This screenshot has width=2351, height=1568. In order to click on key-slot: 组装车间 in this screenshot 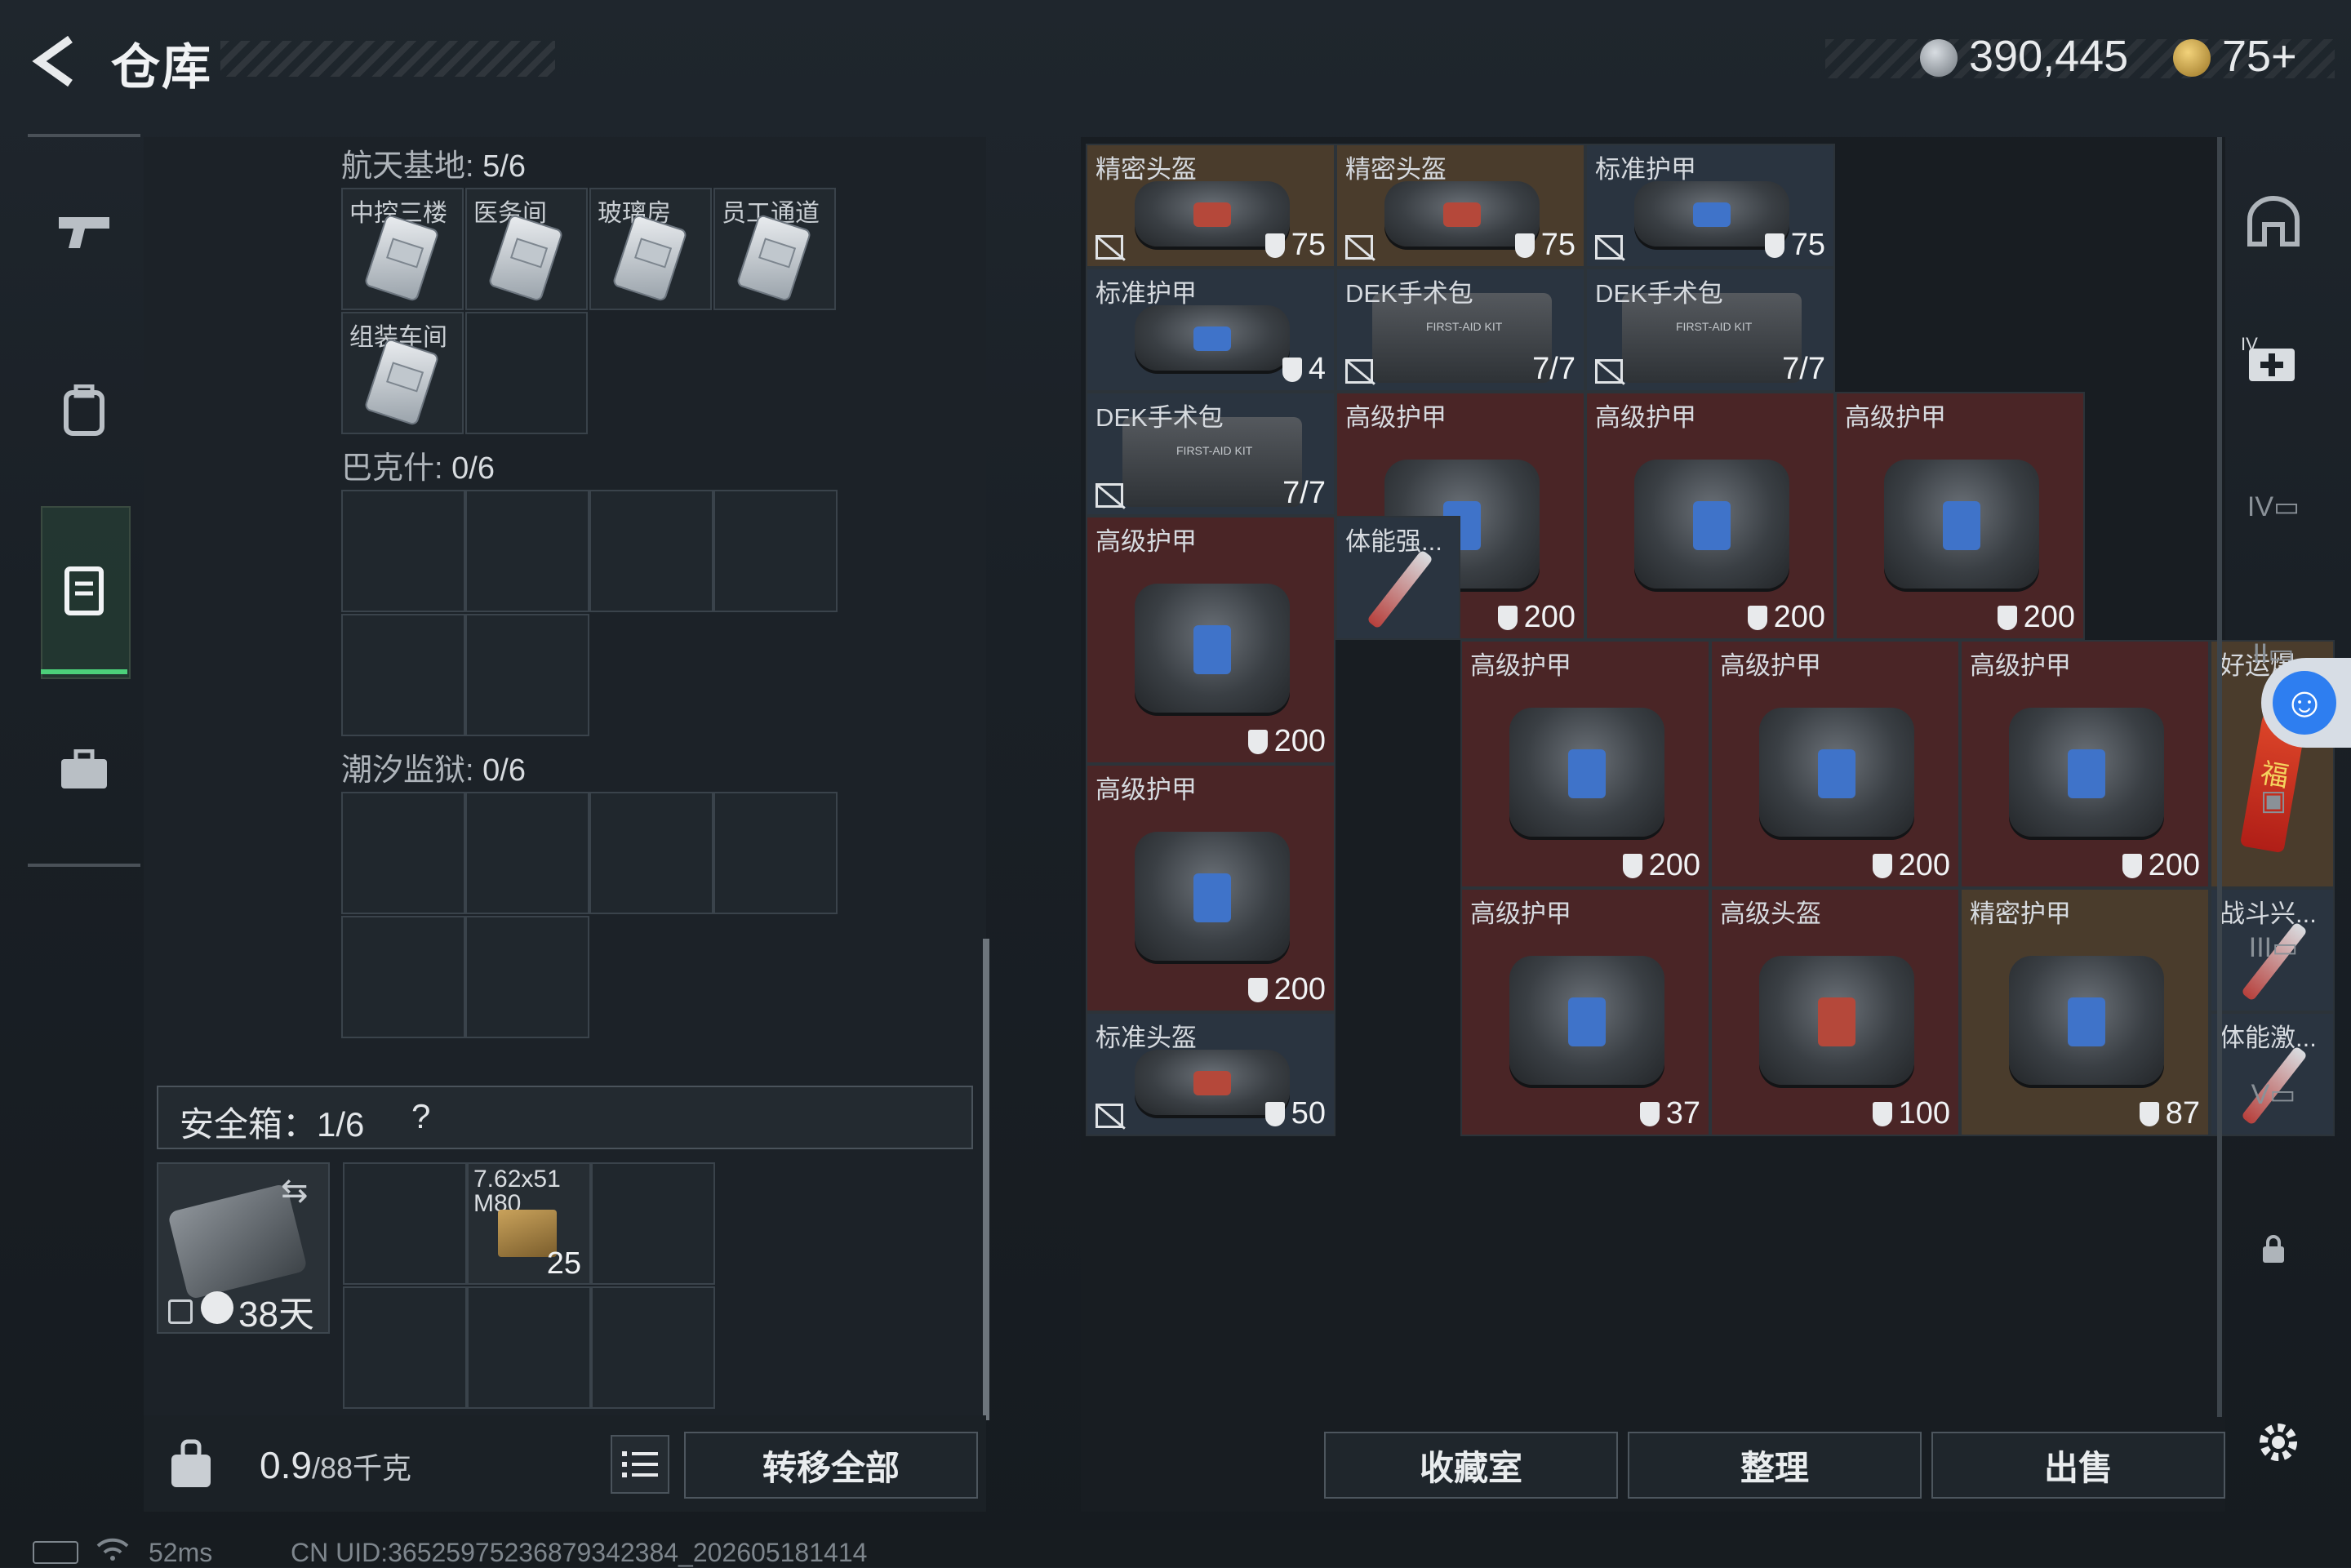, I will do `click(402, 373)`.